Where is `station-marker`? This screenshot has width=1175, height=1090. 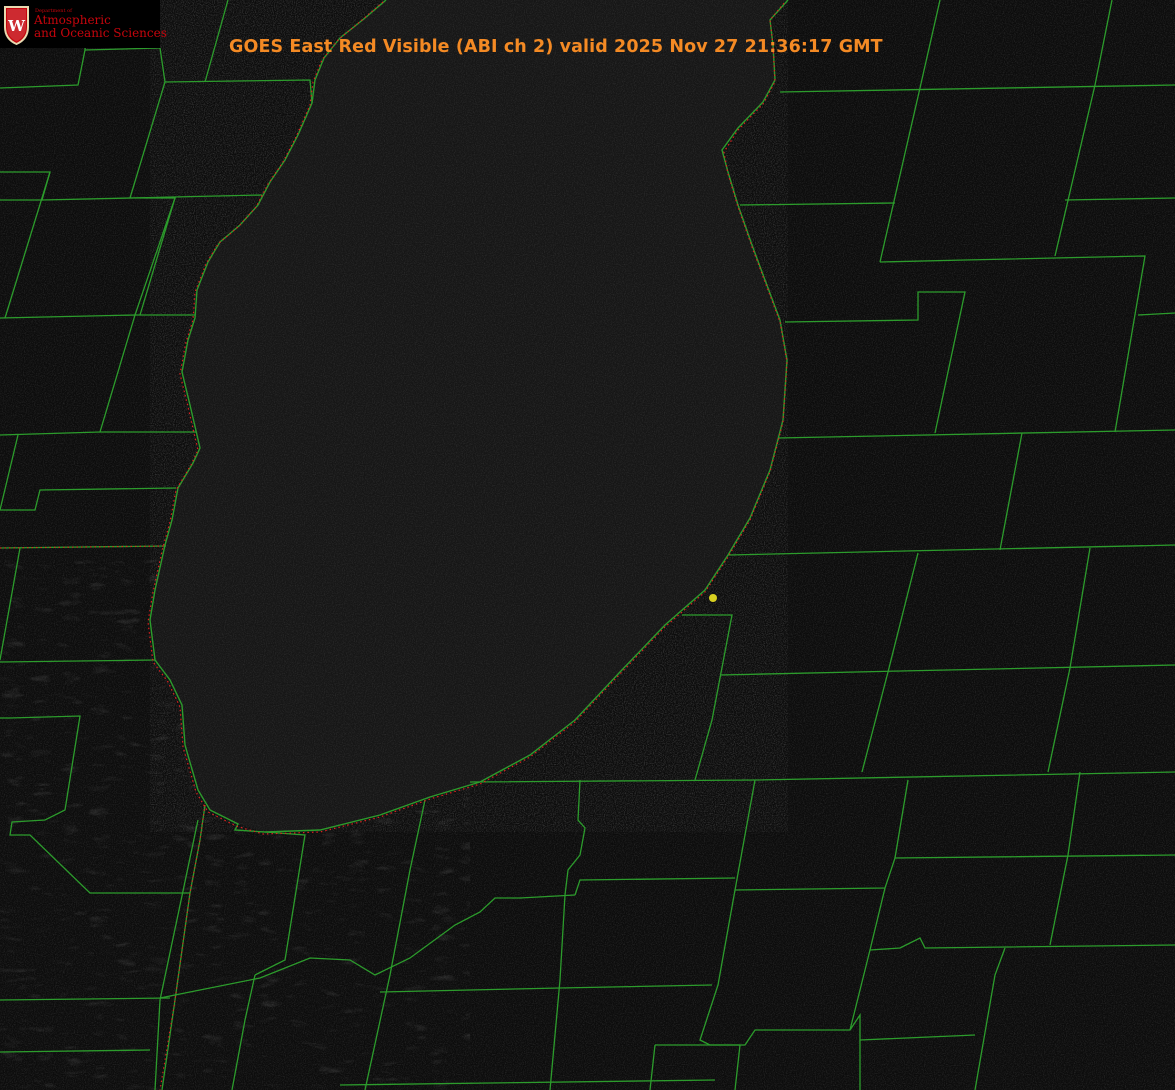
station-marker is located at coordinates (713, 598).